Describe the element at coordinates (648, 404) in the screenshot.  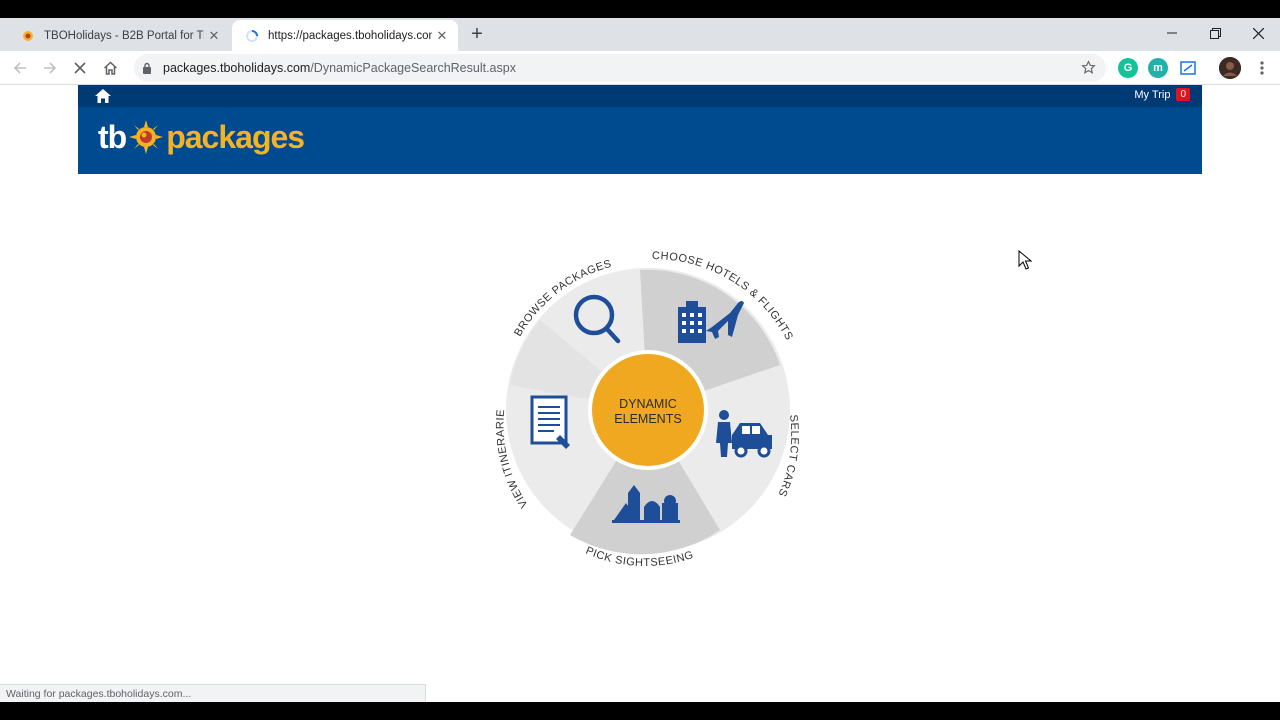
I see `center-text-line1: DYNAMIC` at that location.